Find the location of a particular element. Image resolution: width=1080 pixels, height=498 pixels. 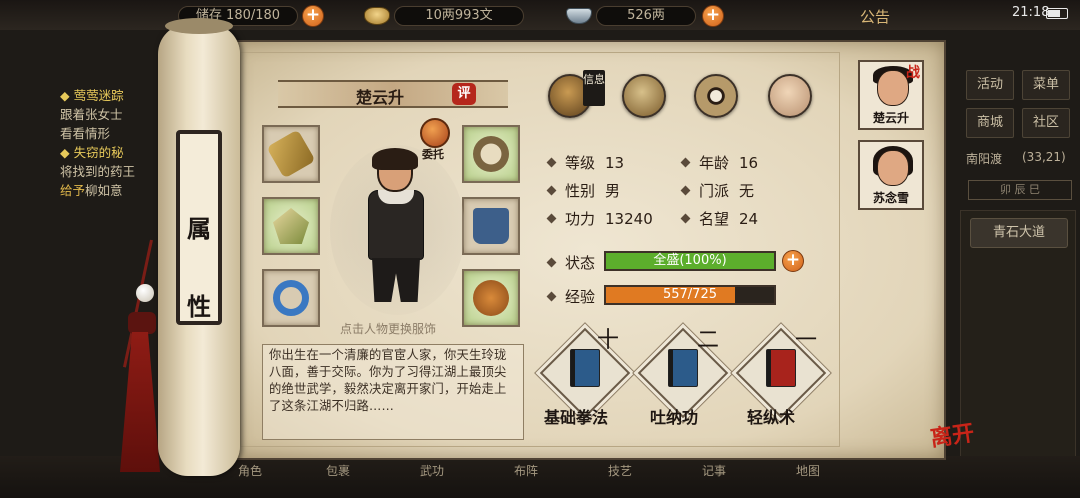

stat-sect: 门派无 is located at coordinates (717, 190).